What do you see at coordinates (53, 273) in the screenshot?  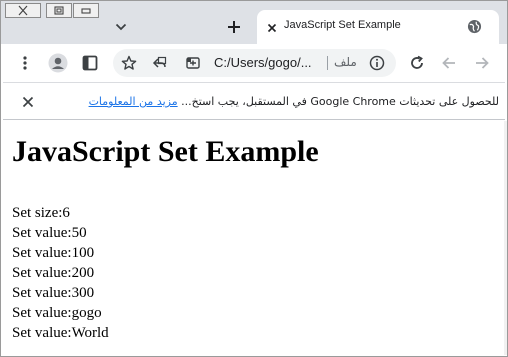 I see `output-line: Set value:200` at bounding box center [53, 273].